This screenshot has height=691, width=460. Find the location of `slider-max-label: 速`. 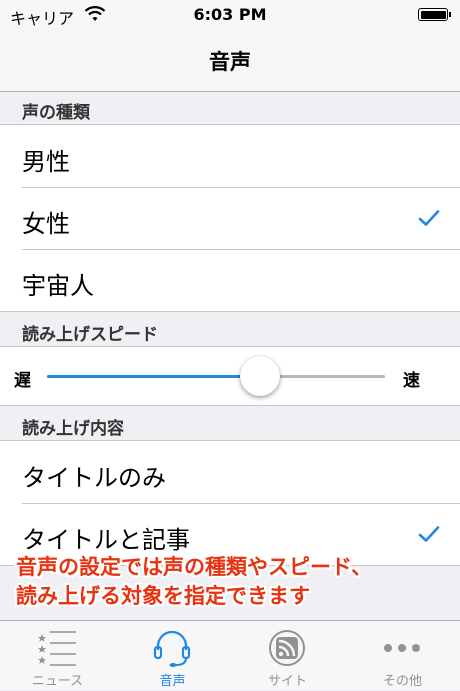

slider-max-label: 速 is located at coordinates (411, 381).